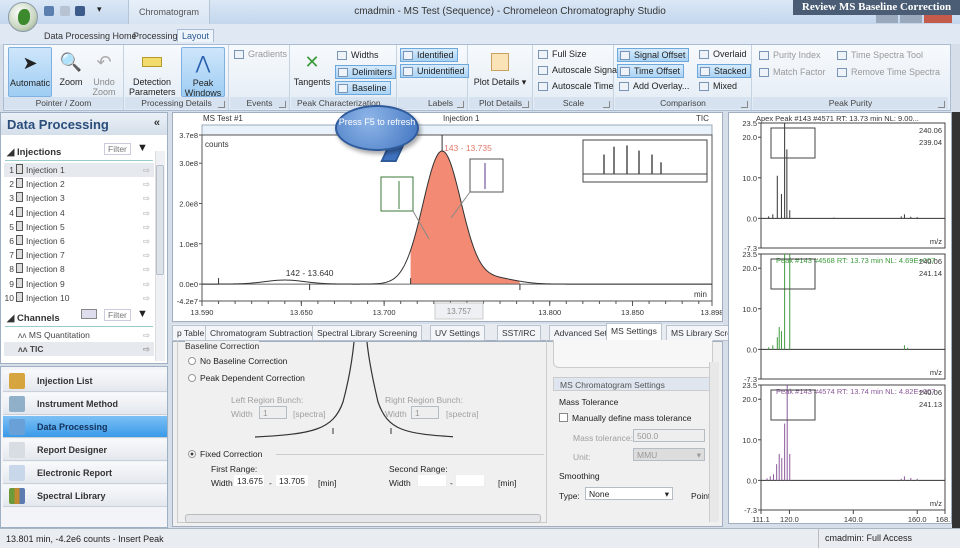 The width and height of the screenshot is (960, 548). What do you see at coordinates (79, 184) in the screenshot?
I see `injection-item: 2 Injection 2 ⇨` at bounding box center [79, 184].